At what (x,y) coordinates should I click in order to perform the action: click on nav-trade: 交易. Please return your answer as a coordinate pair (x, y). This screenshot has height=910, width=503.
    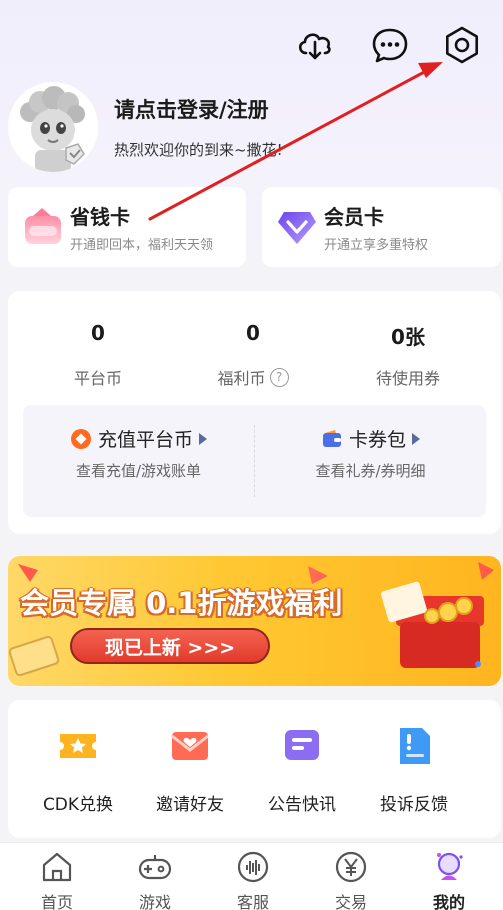
    Looking at the image, I should click on (351, 879).